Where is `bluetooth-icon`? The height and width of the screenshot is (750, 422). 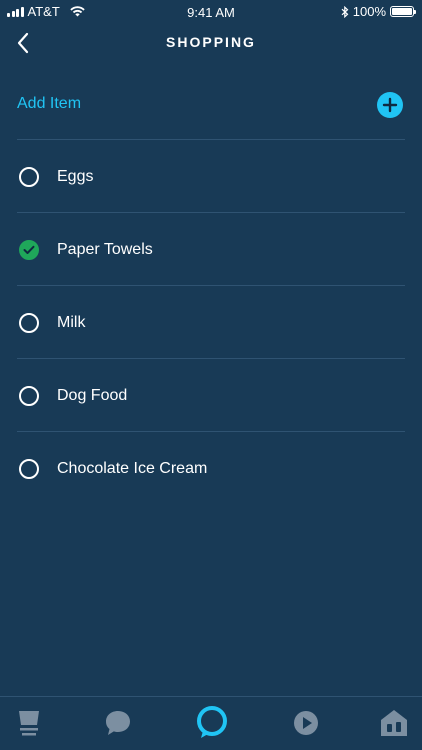
bluetooth-icon is located at coordinates (345, 11).